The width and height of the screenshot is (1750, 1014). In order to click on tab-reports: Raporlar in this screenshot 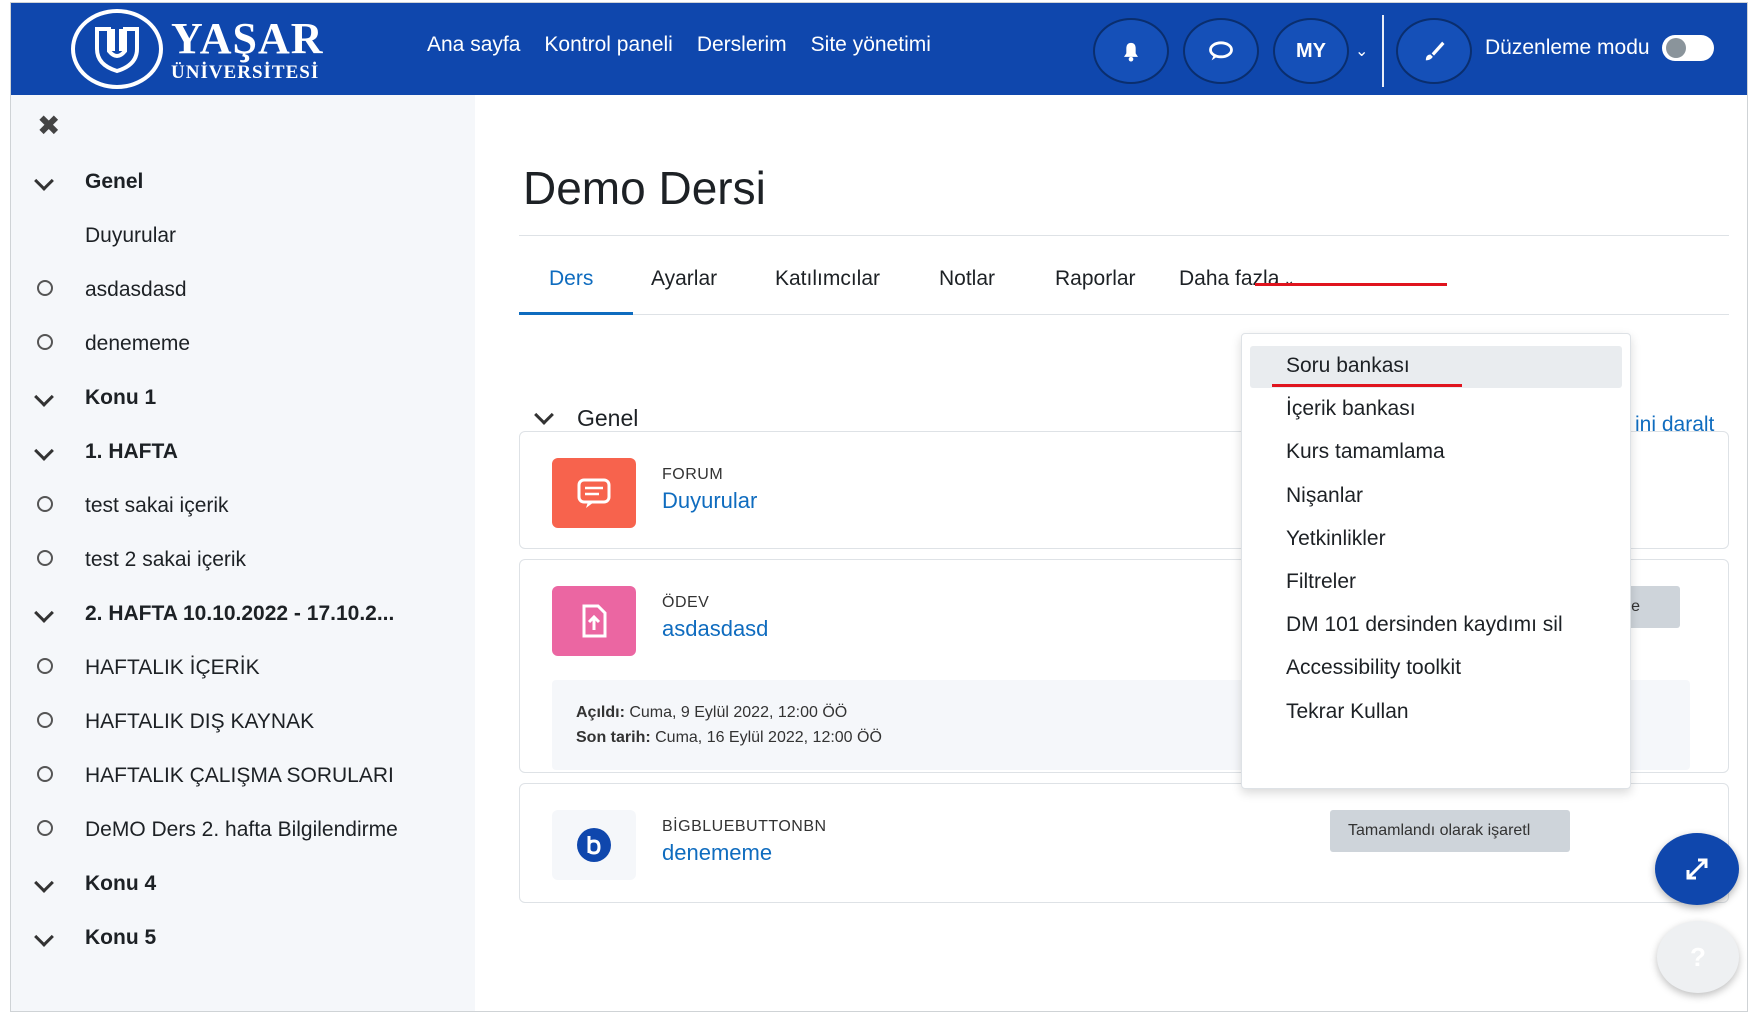, I will do `click(1095, 279)`.